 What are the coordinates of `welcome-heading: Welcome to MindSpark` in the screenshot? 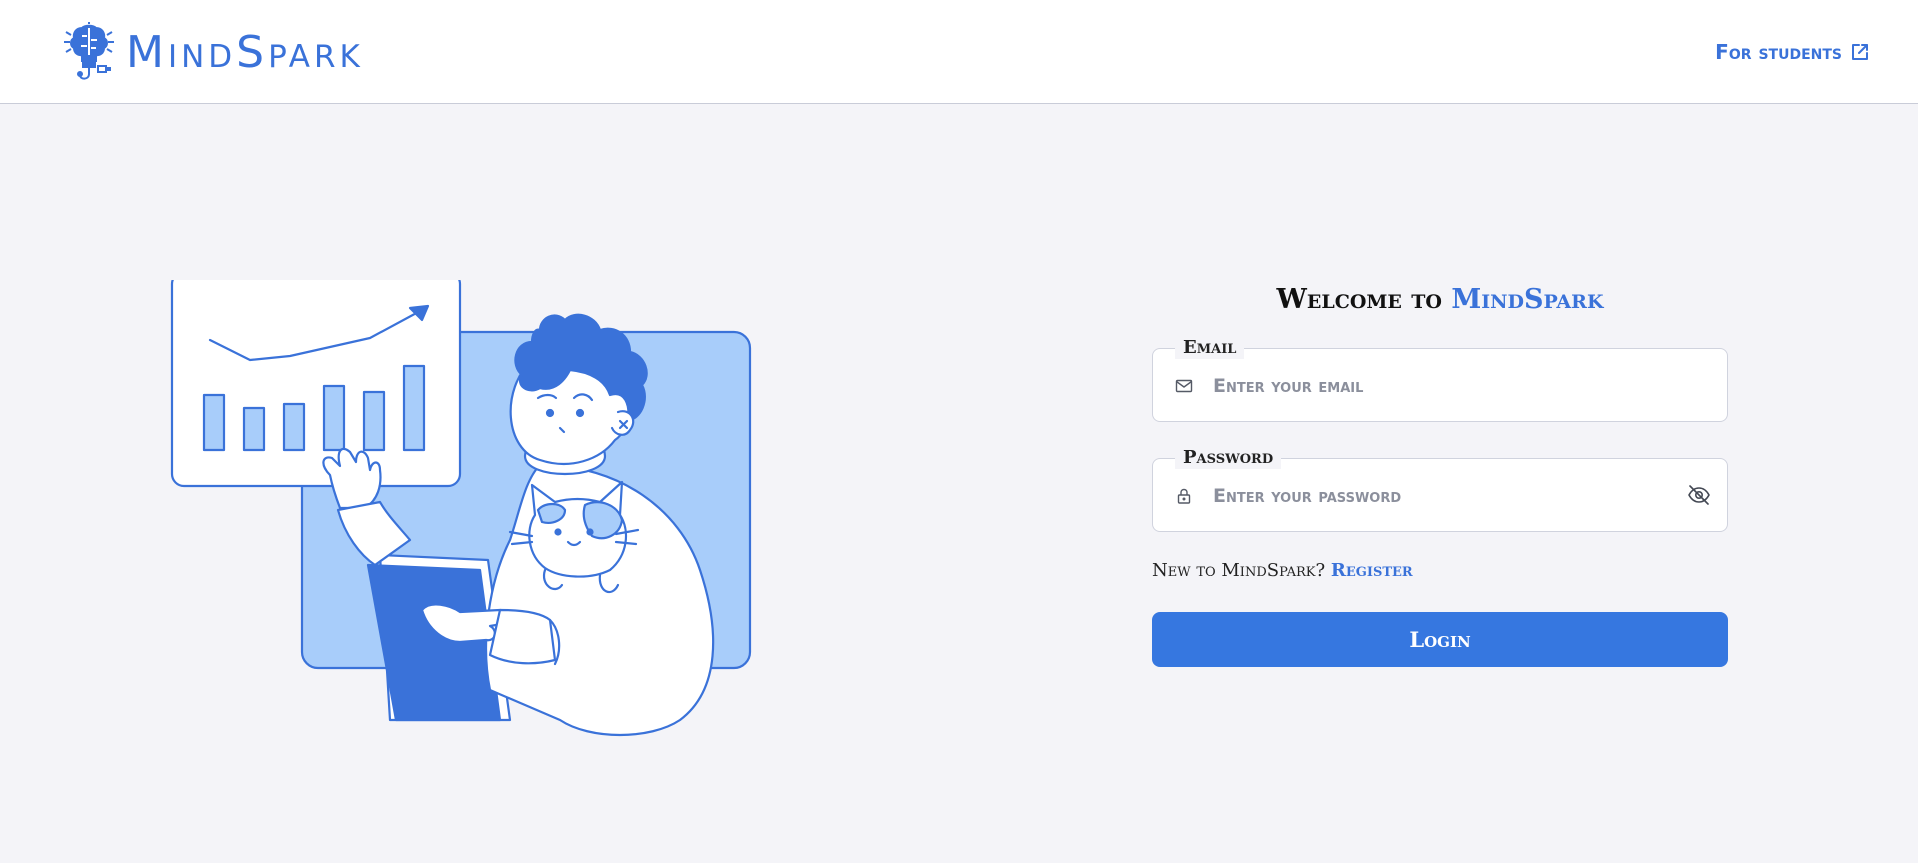 It's located at (1440, 300).